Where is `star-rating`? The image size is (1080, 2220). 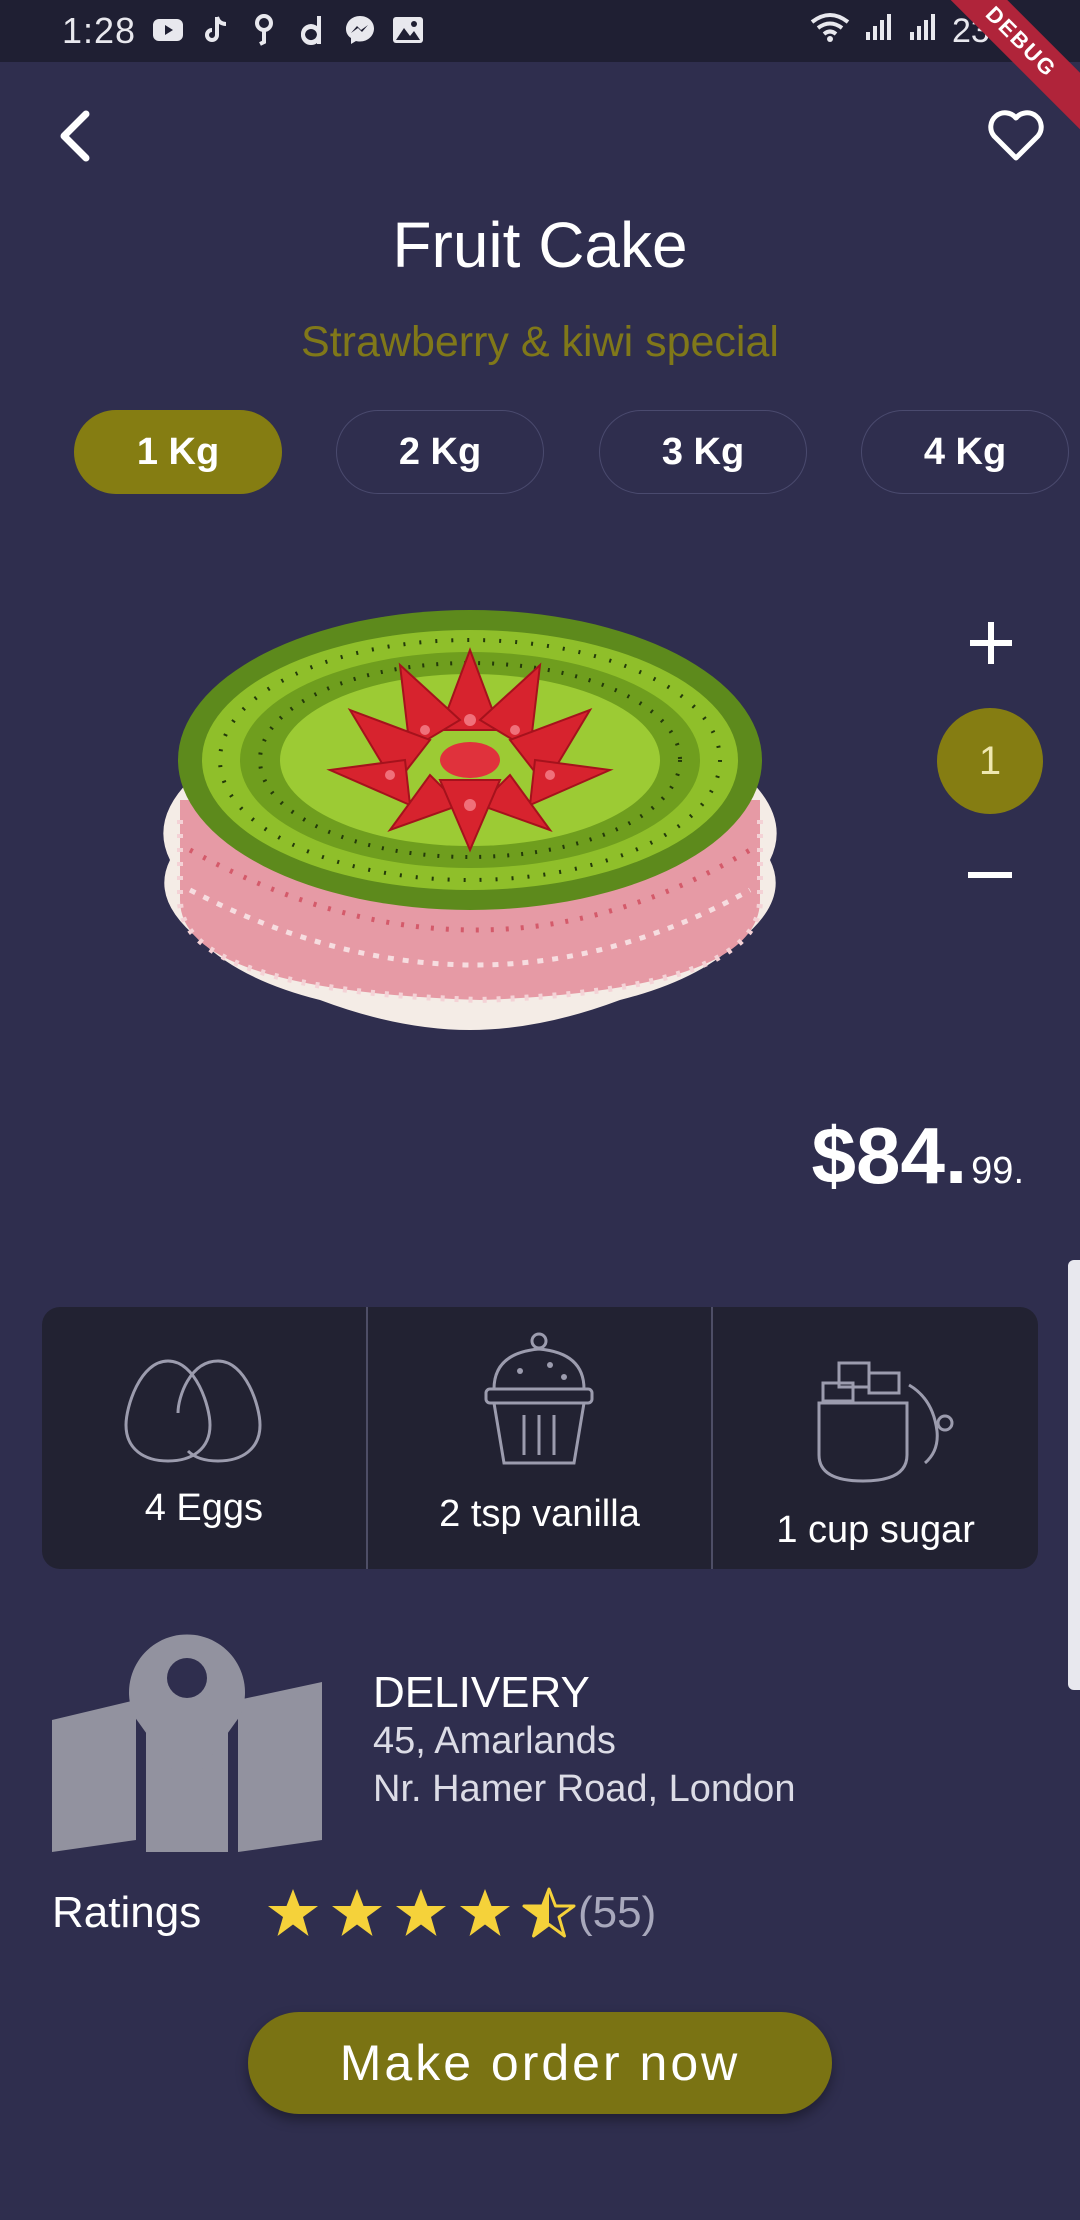
star-rating is located at coordinates (421, 1913).